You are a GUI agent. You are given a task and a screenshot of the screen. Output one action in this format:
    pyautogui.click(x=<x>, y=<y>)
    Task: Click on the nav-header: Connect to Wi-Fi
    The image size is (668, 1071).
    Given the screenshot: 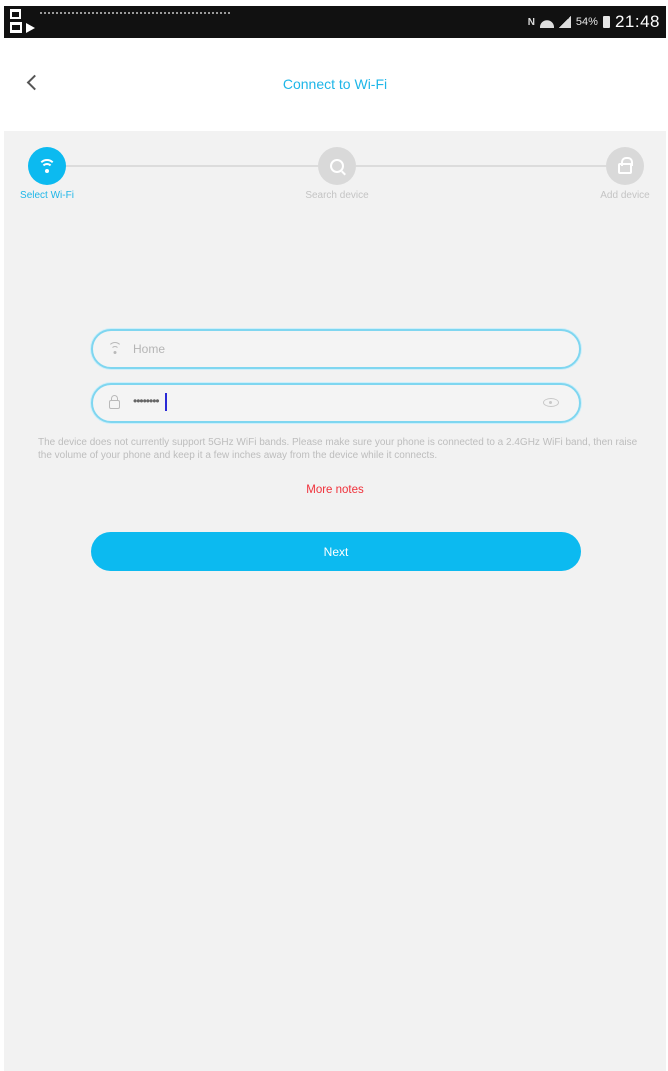 What is the action you would take?
    pyautogui.click(x=335, y=84)
    